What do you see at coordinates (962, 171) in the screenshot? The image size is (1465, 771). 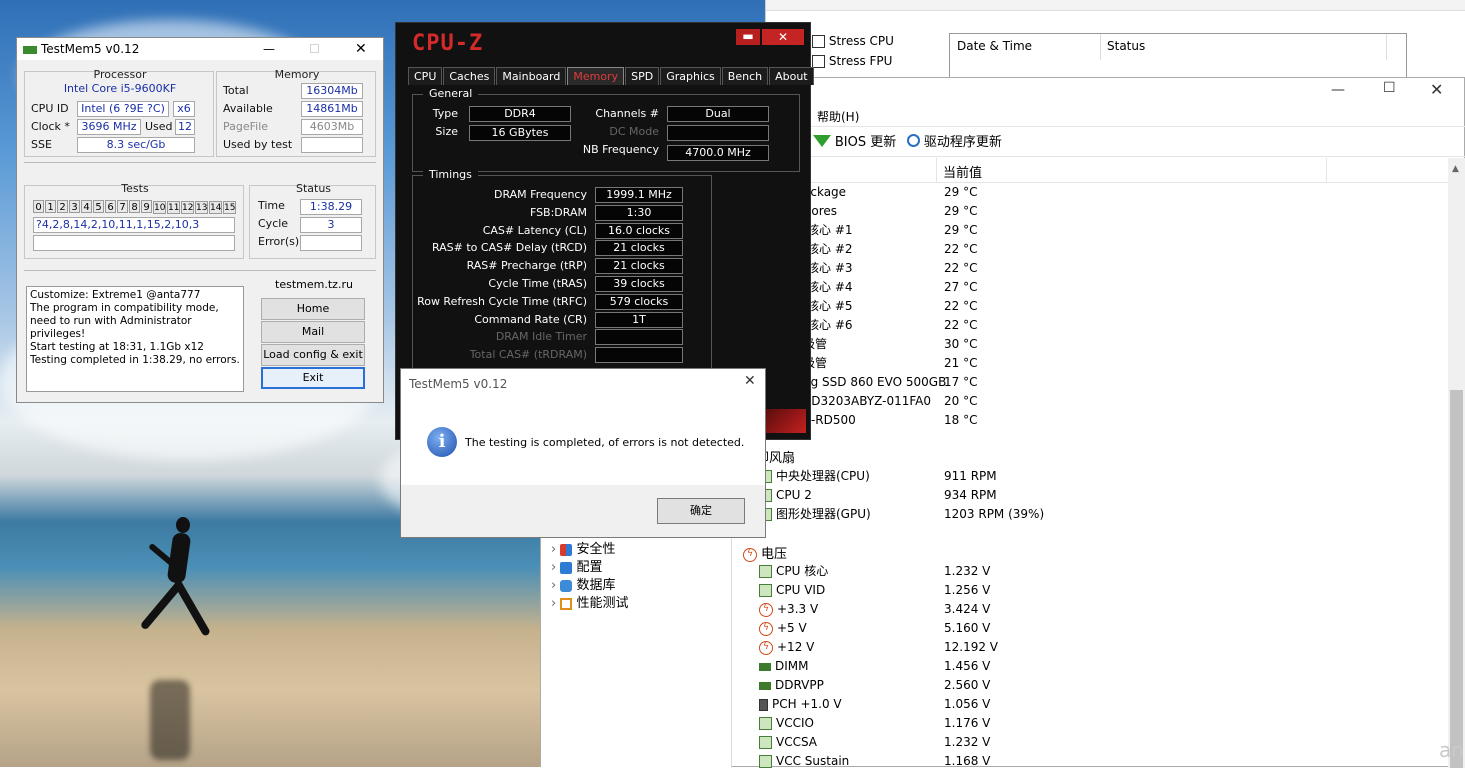 I see `column-header-value: 当前值` at bounding box center [962, 171].